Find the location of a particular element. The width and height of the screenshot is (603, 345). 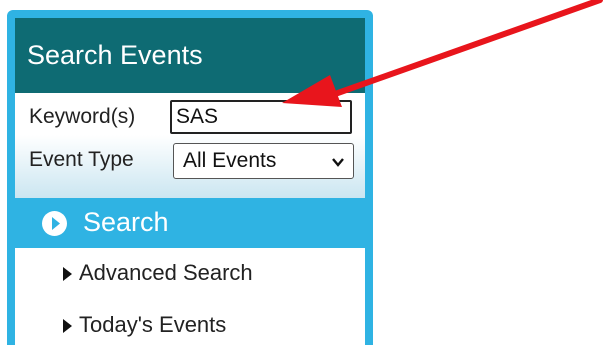

event-type-selected-value: All Events is located at coordinates (230, 160).